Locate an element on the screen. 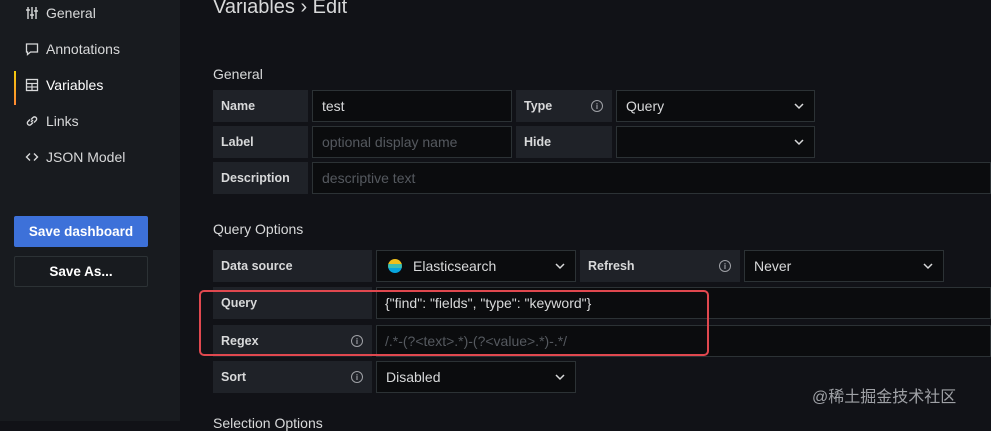 This screenshot has width=991, height=431. sidebar-item-label: JSON Model is located at coordinates (86, 157).